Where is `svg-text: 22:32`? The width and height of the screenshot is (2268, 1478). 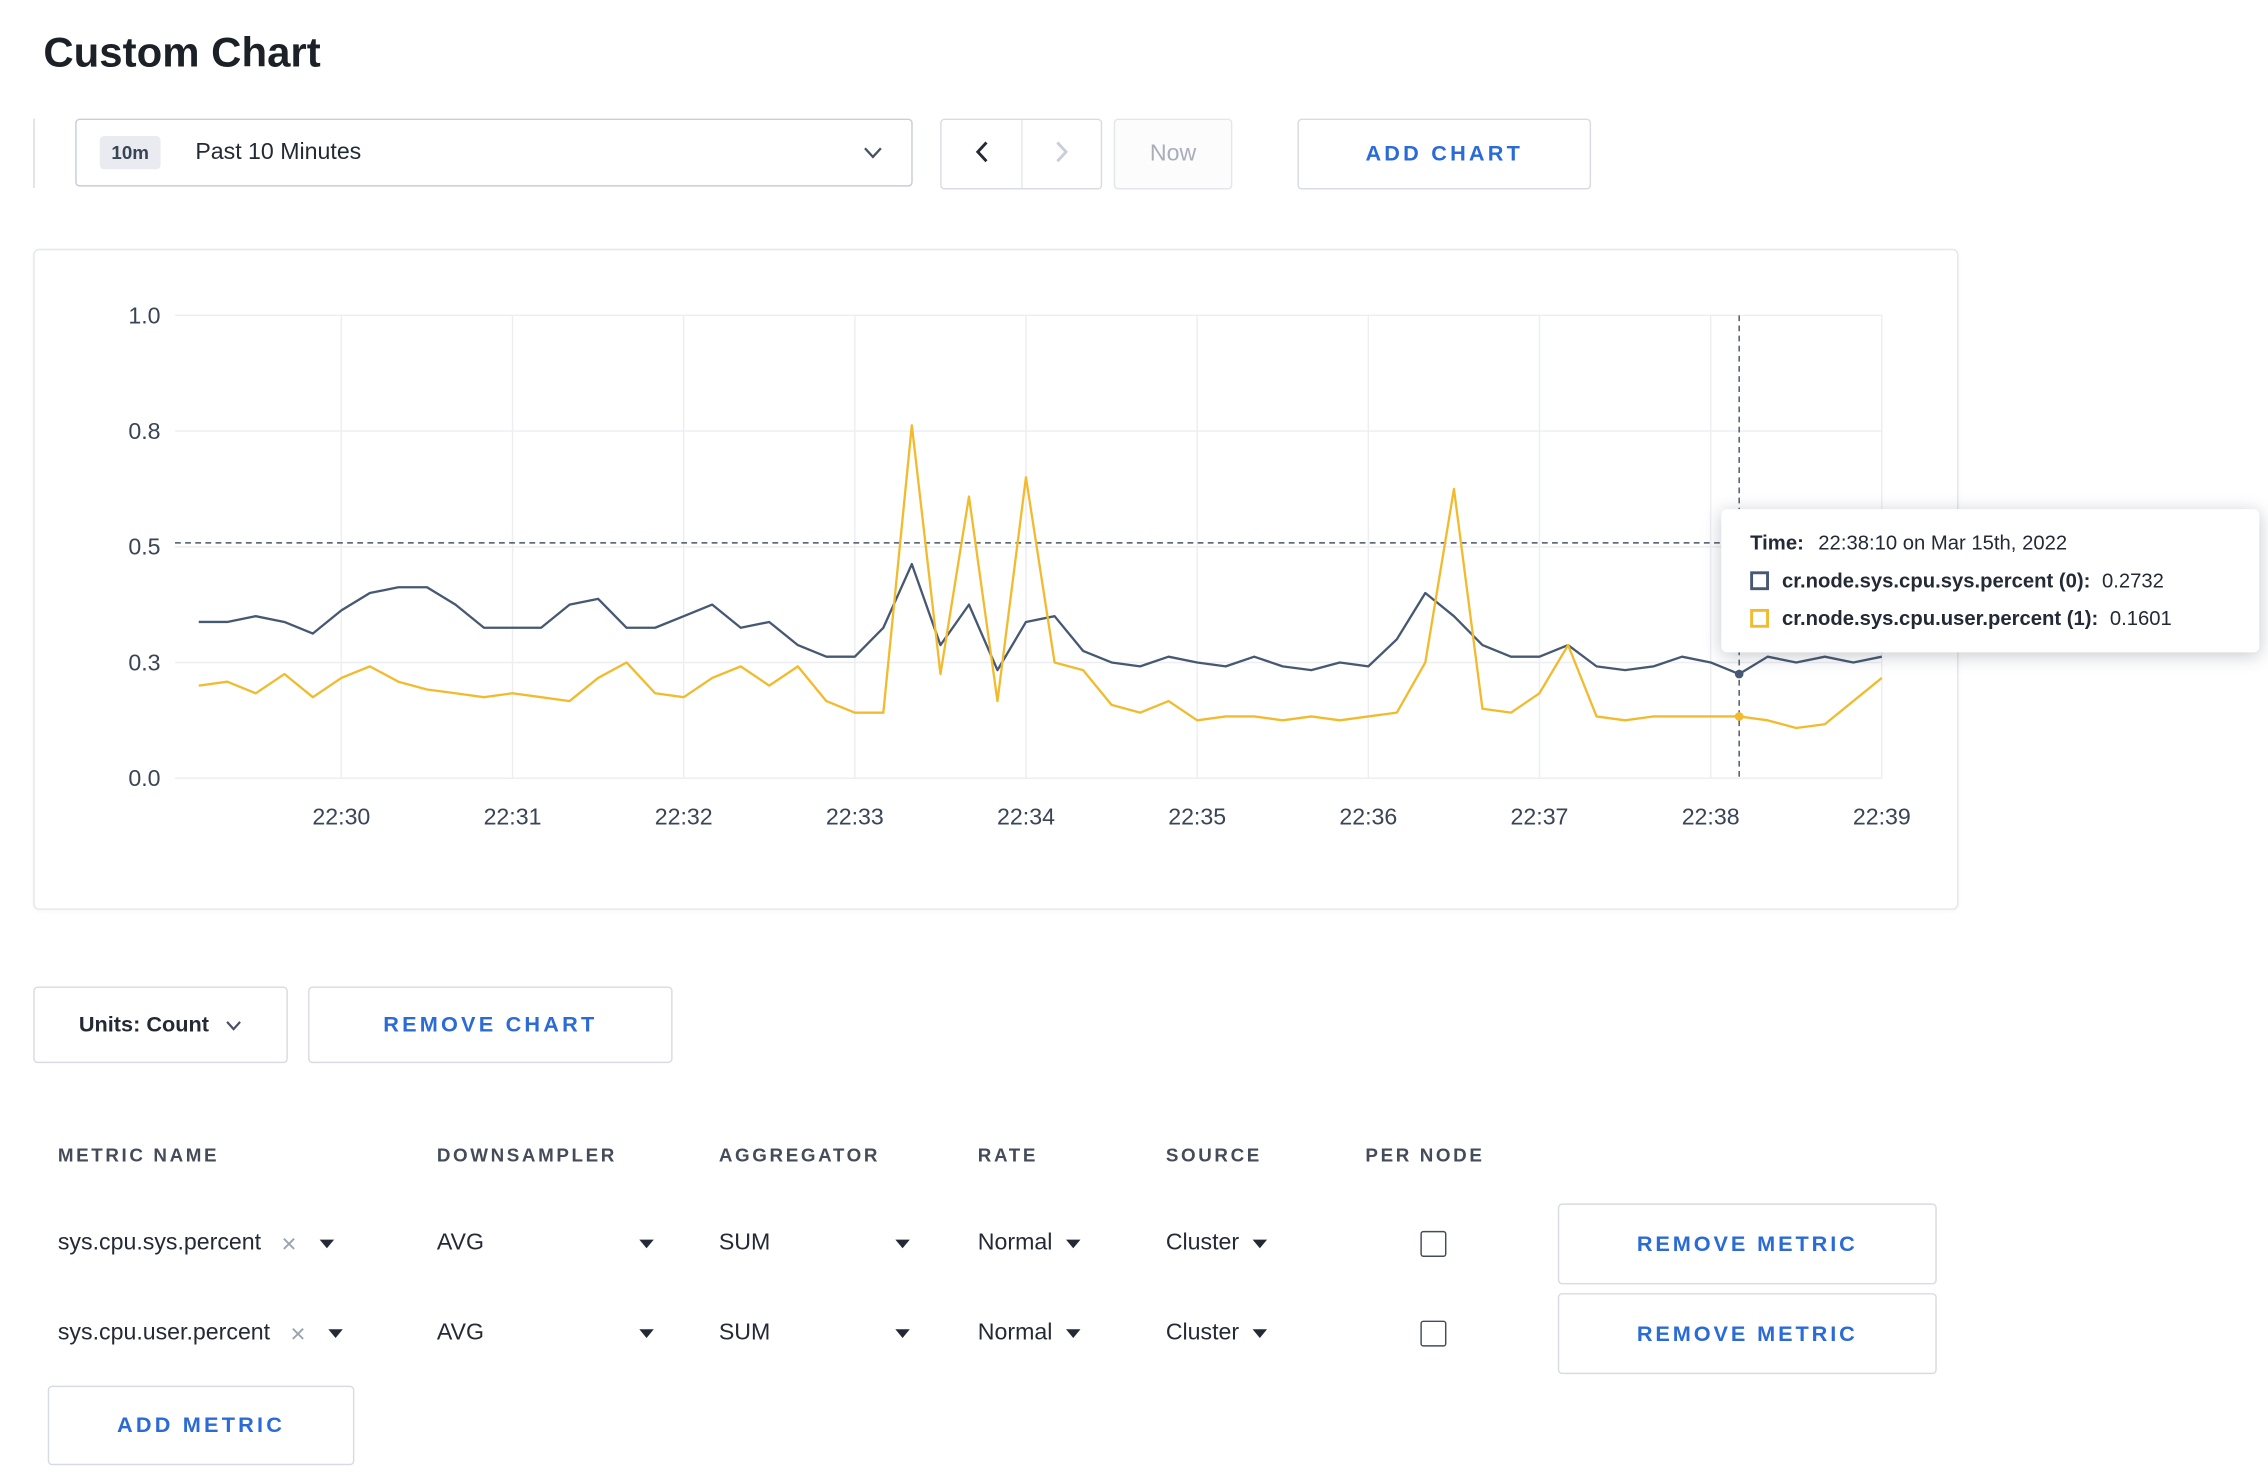 svg-text: 22:32 is located at coordinates (684, 816).